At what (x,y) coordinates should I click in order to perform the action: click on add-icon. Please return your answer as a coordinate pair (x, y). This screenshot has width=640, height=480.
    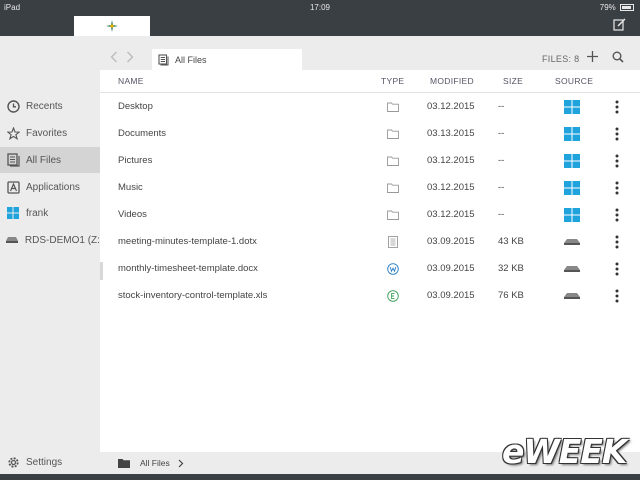
    Looking at the image, I should click on (592, 56).